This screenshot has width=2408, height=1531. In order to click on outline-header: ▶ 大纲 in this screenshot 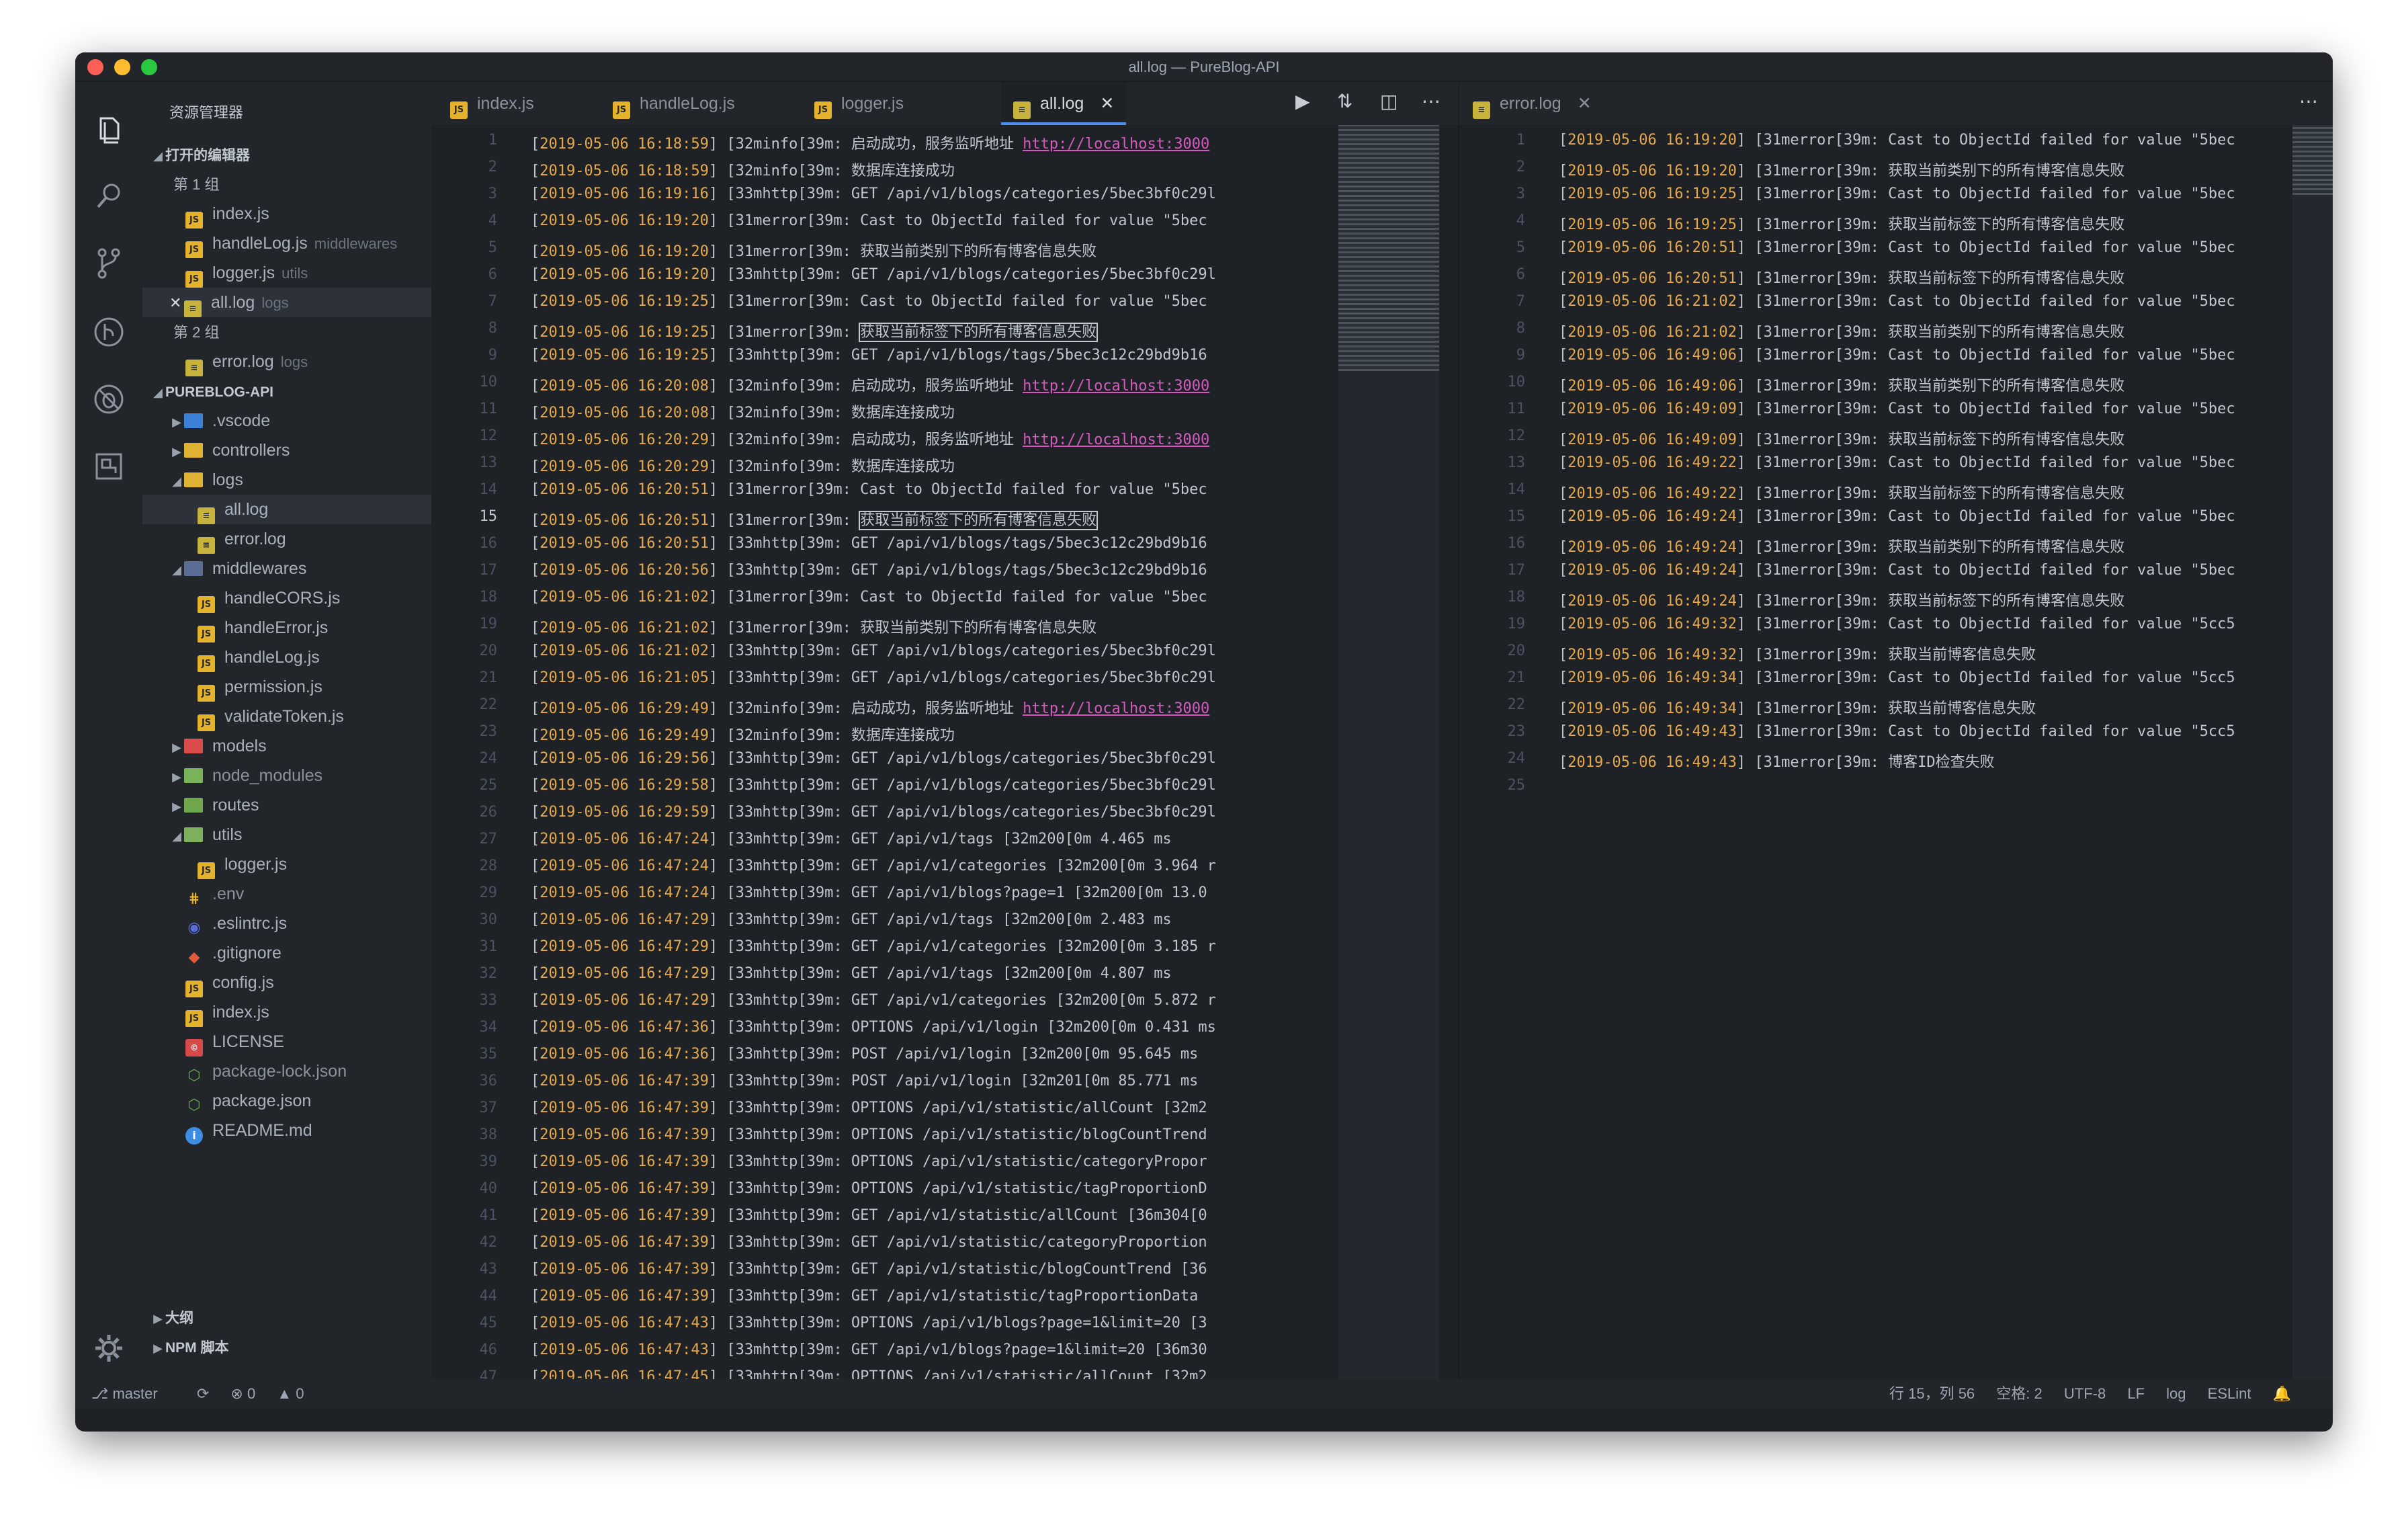, I will do `click(286, 1317)`.